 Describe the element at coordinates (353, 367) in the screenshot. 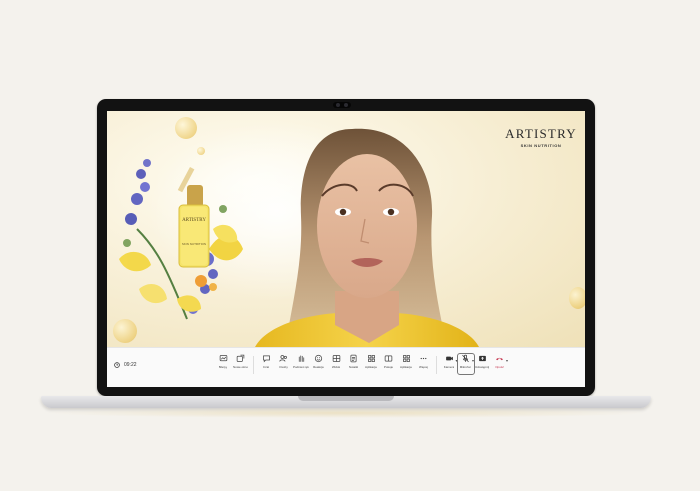

I see `toolbar-button-label: Notatki` at that location.